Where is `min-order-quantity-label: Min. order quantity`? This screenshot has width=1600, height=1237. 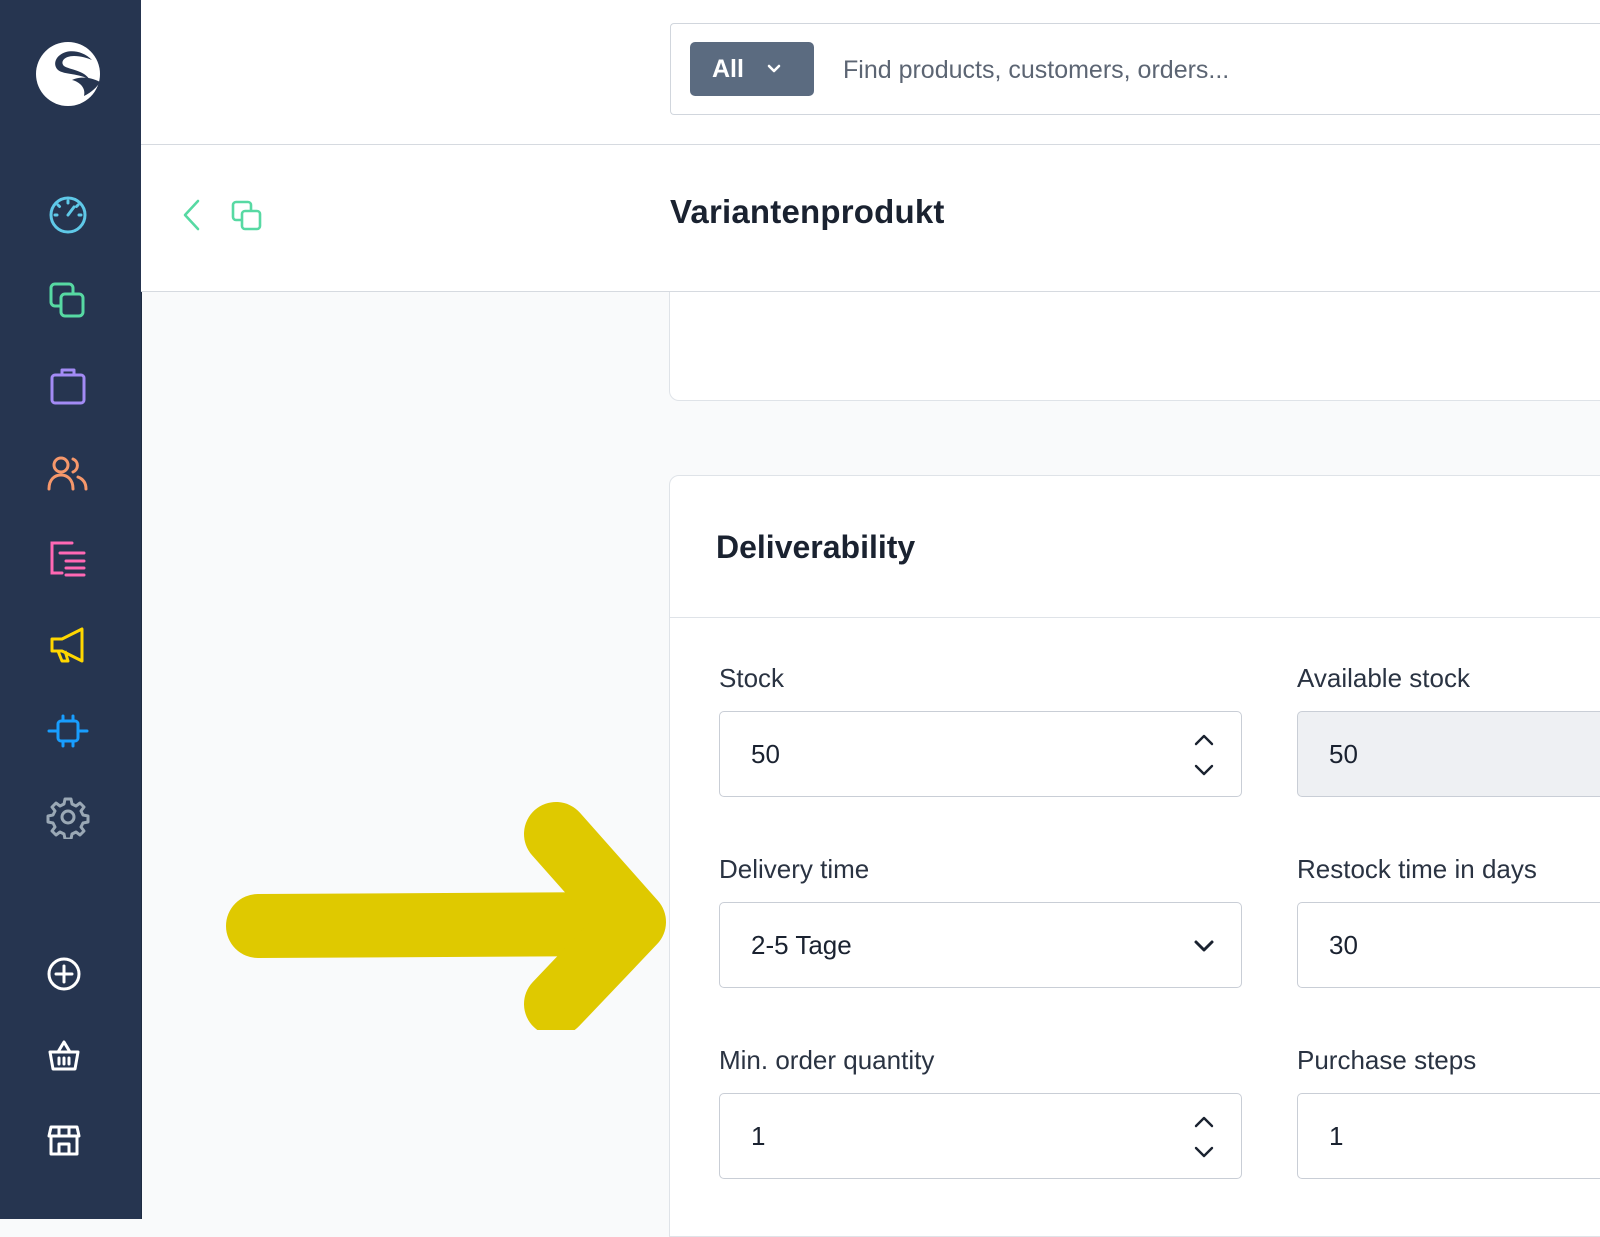
min-order-quantity-label: Min. order quantity is located at coordinates (827, 1060).